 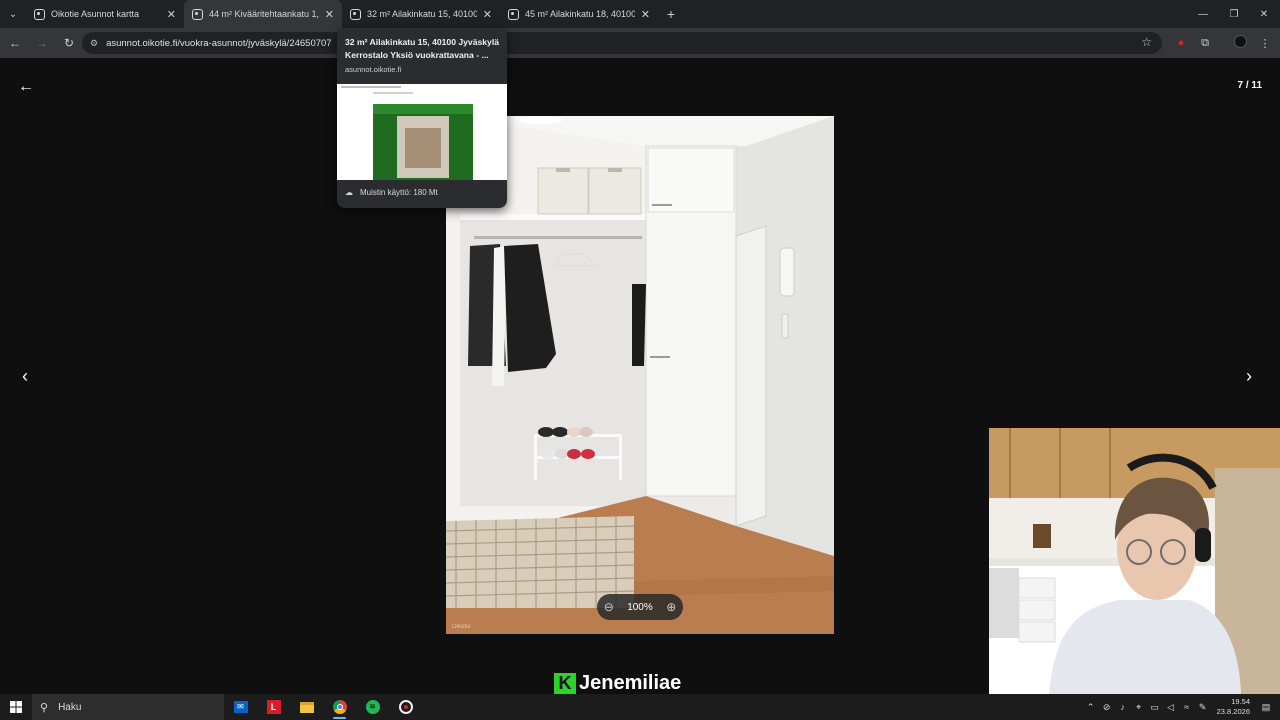 What do you see at coordinates (1249, 85) in the screenshot?
I see `image-counter: 7 / 11` at bounding box center [1249, 85].